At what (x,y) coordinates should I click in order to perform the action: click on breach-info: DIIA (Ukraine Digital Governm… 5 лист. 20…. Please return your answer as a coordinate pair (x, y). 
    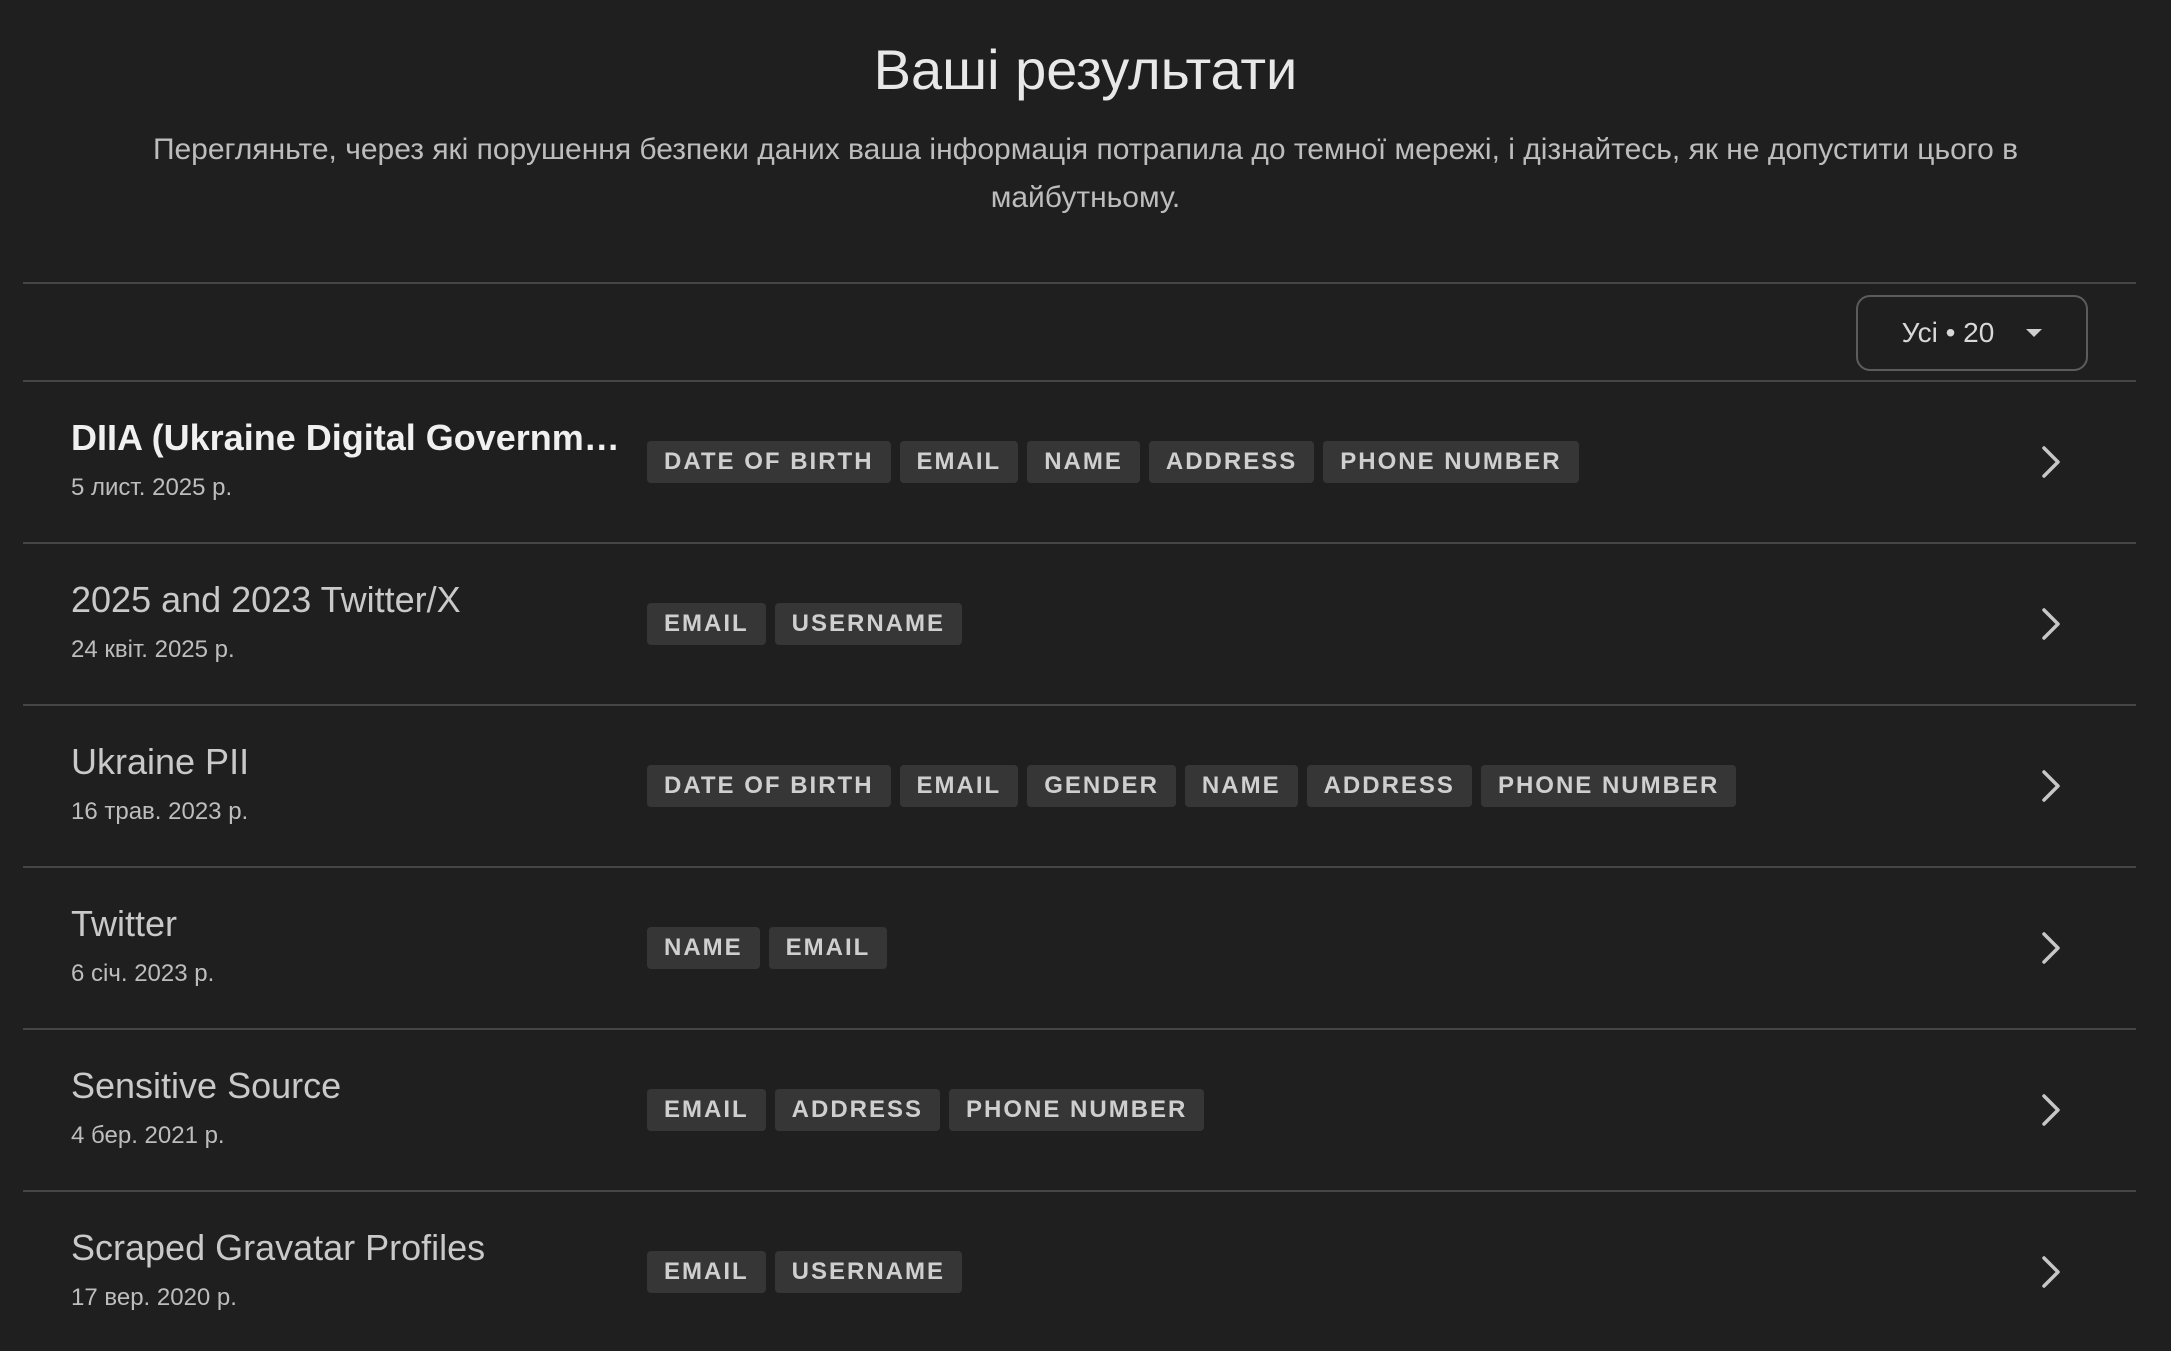
    Looking at the image, I should click on (348, 459).